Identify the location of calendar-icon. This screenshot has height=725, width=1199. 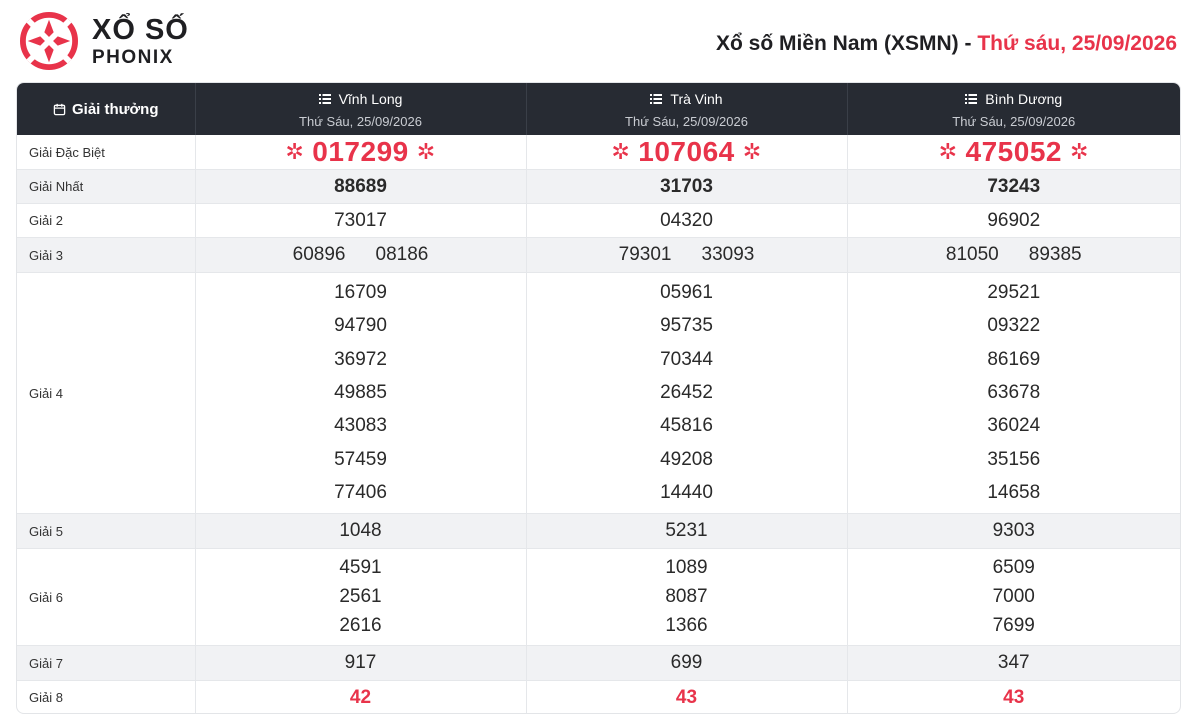
(59, 109).